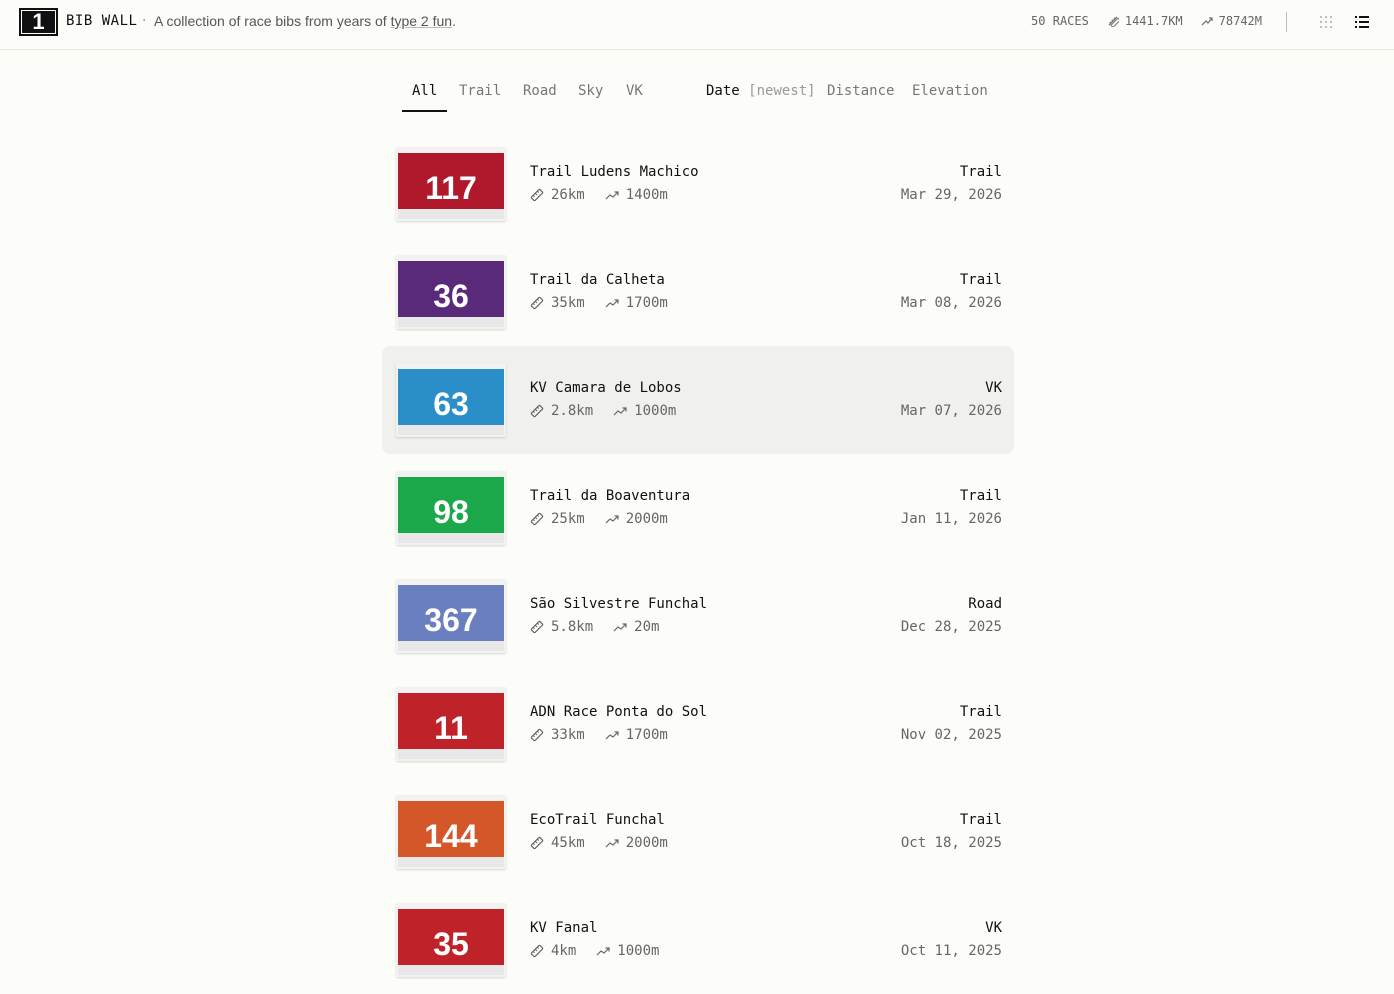 The image size is (1394, 994). I want to click on race-meta: 5.8km 20m, so click(594, 627).